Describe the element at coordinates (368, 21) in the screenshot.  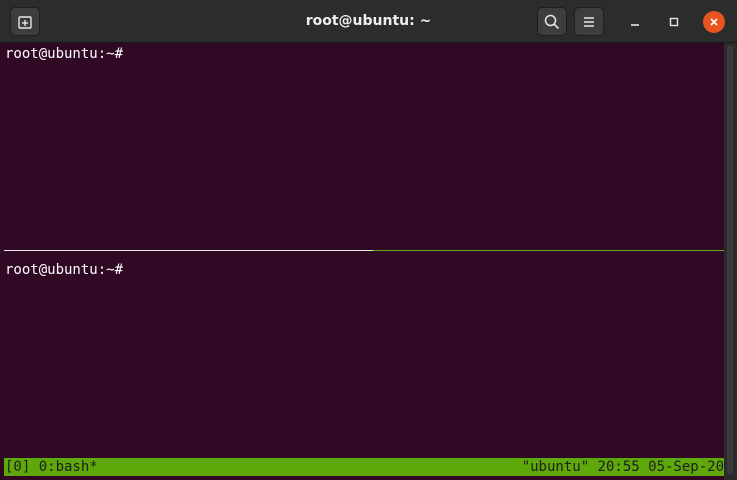
I see `title-bar: root@ubuntu: ~` at that location.